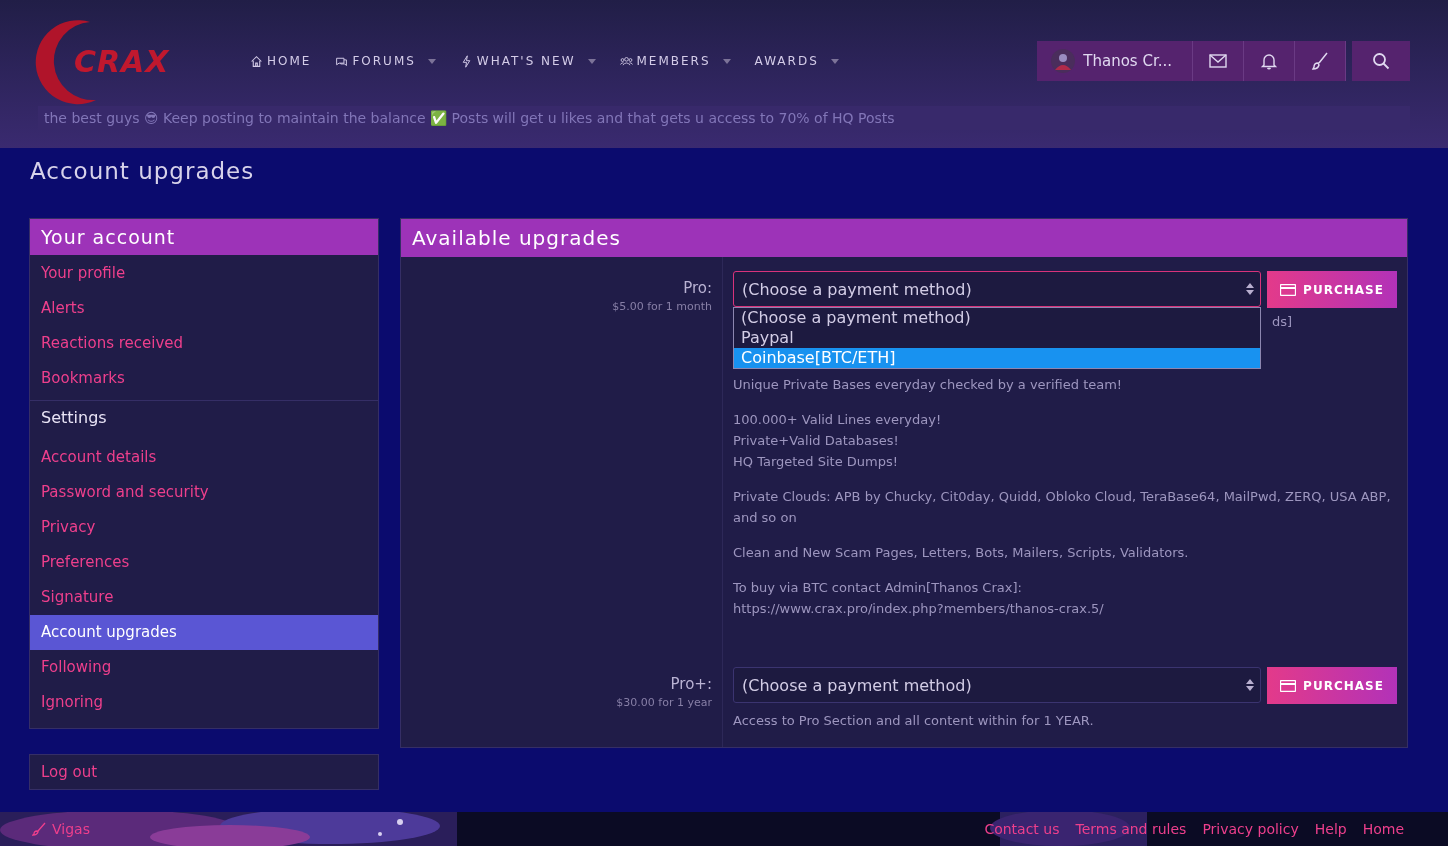  What do you see at coordinates (997, 318) in the screenshot?
I see `dropdown-option: (Choose a payment method)` at bounding box center [997, 318].